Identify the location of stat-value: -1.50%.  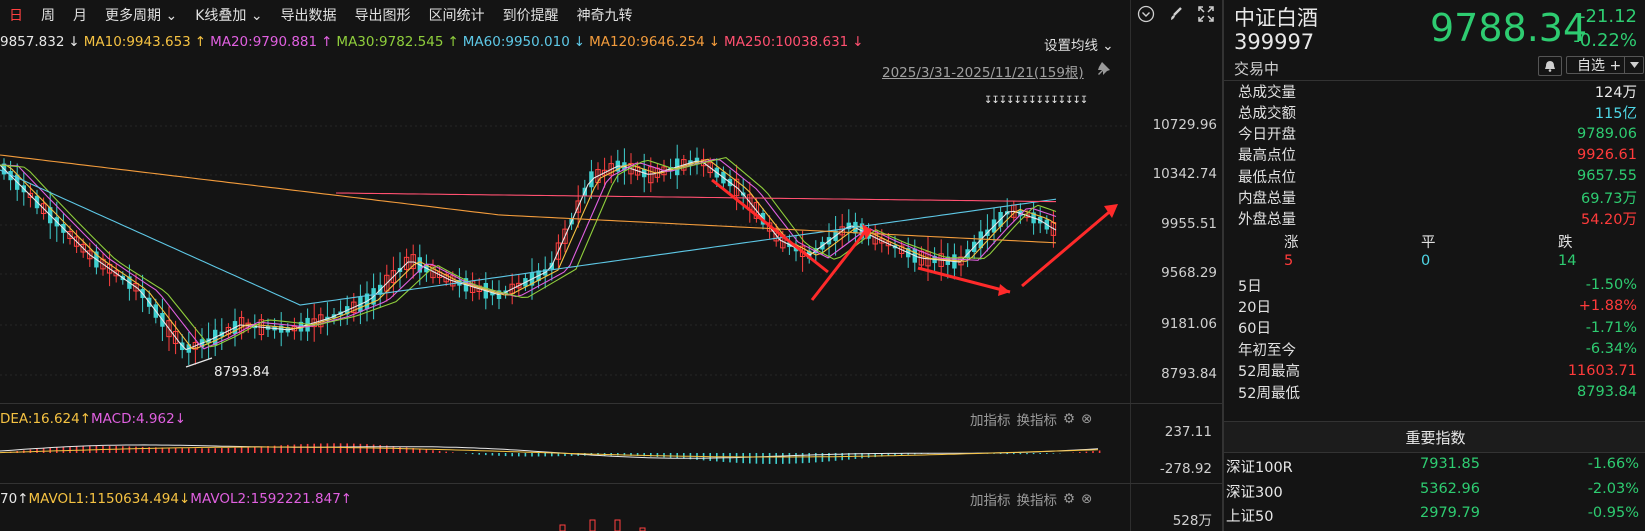
(1611, 285).